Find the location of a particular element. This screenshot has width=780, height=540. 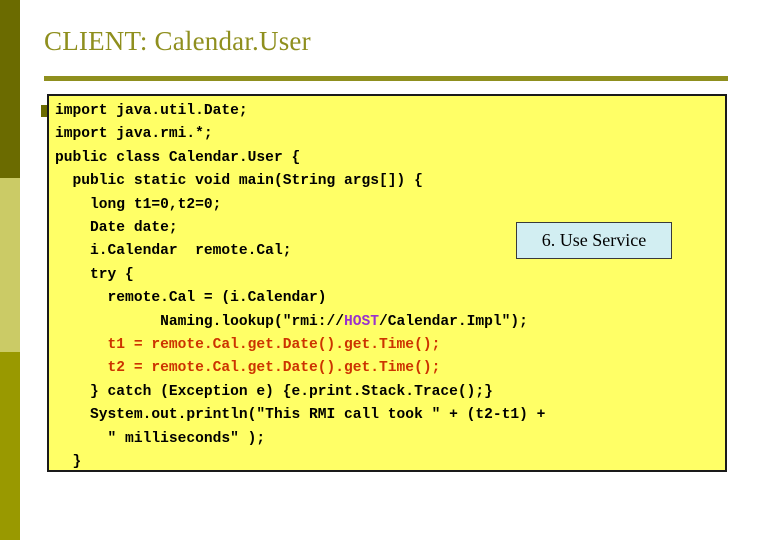

callout-label: 6. Use Service is located at coordinates (594, 240).